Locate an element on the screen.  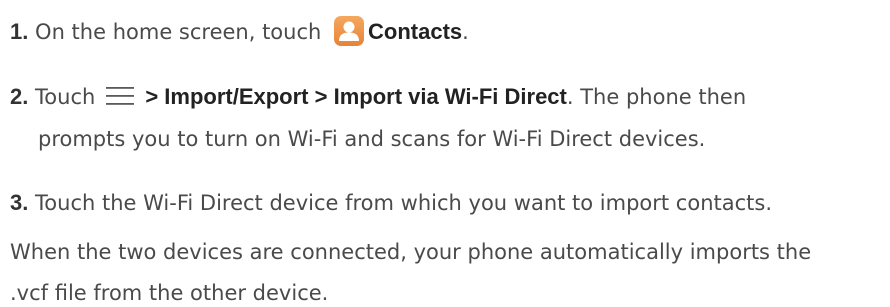
step-text-end: . The phone then is located at coordinates (656, 97).